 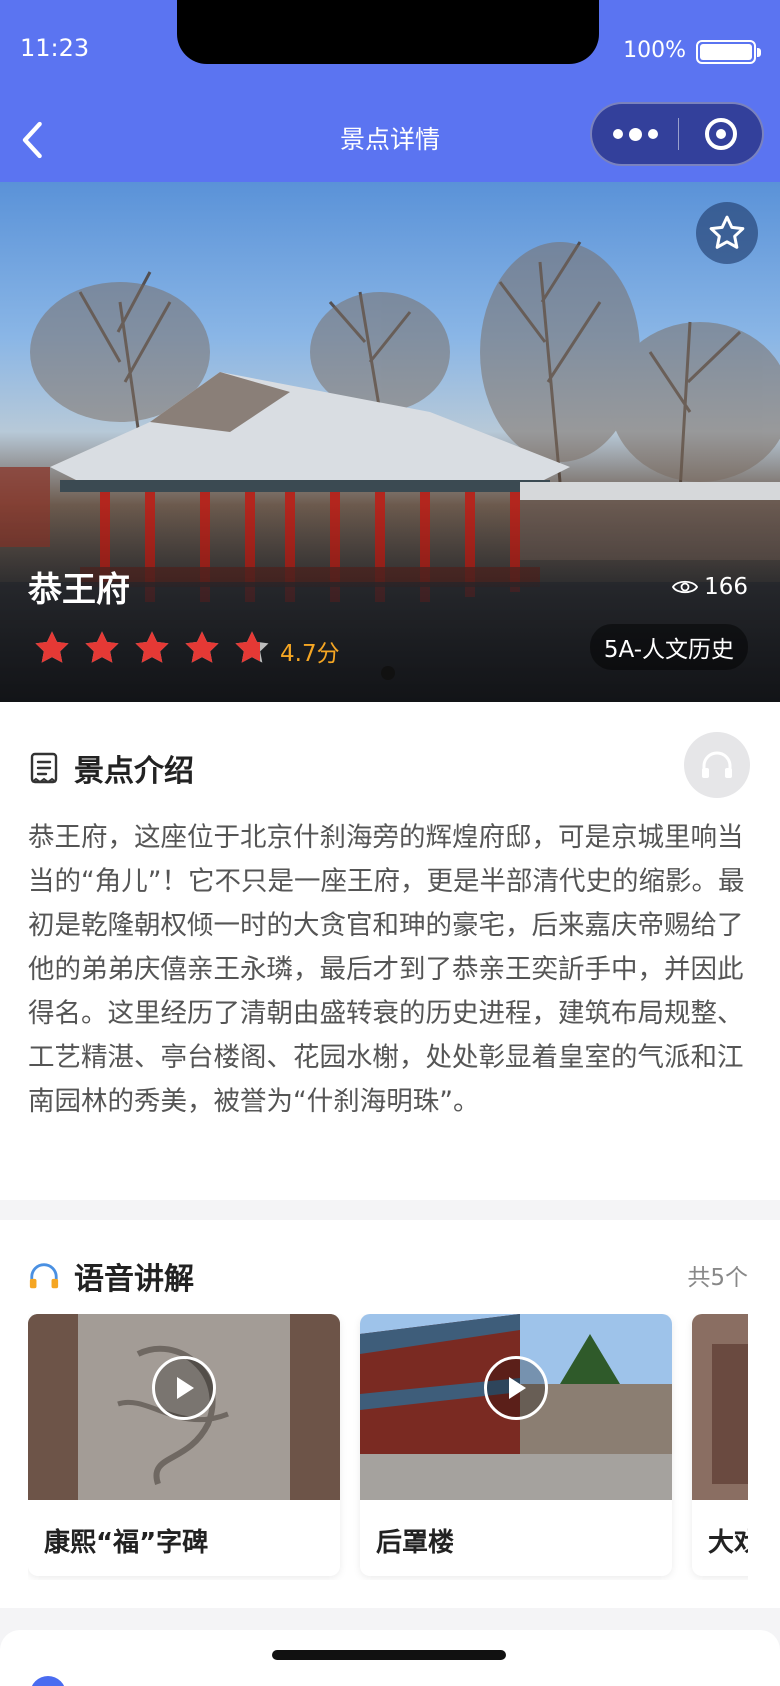 I want to click on star-outline-icon, so click(x=727, y=232).